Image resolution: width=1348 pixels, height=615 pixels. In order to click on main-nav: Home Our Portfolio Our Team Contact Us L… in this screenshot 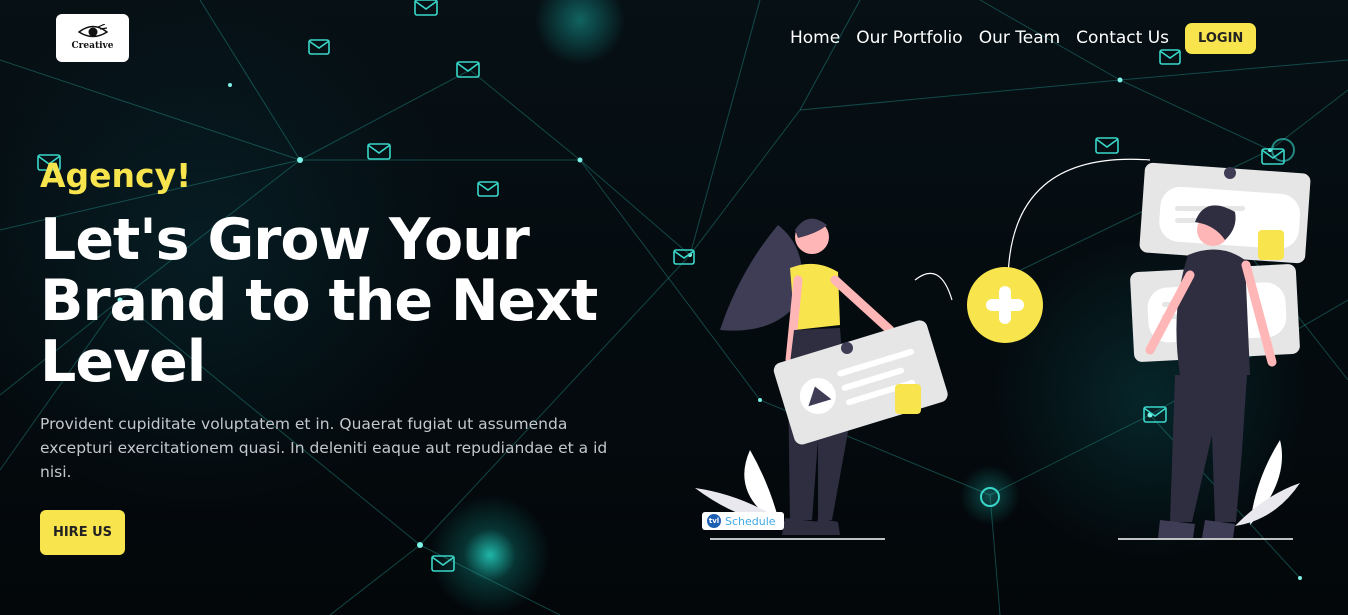, I will do `click(1023, 38)`.